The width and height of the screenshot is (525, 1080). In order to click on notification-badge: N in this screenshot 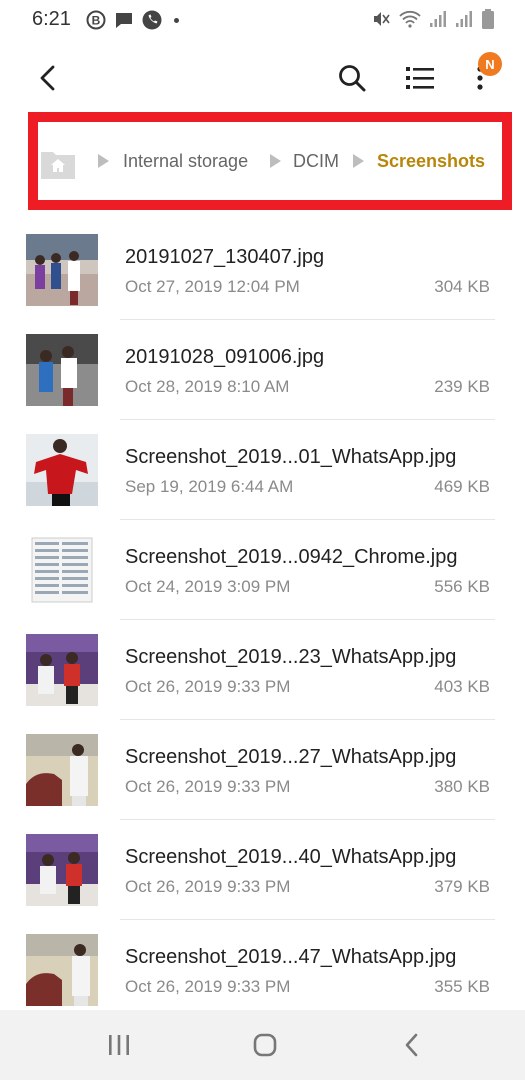, I will do `click(490, 64)`.